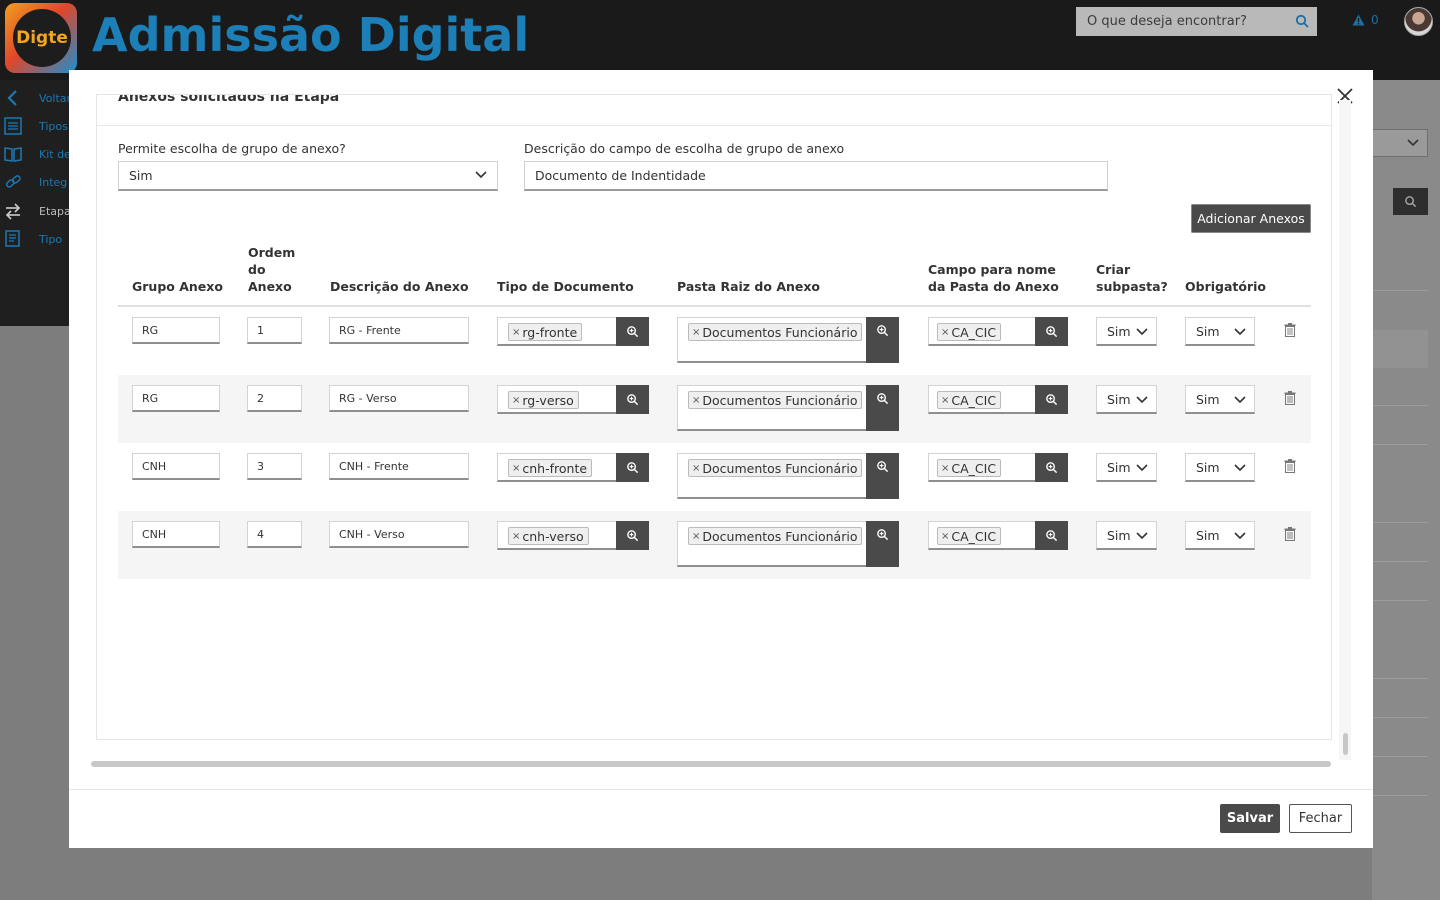 Image resolution: width=1440 pixels, height=900 pixels. Describe the element at coordinates (1320, 818) in the screenshot. I see `close-button: Fechar` at that location.